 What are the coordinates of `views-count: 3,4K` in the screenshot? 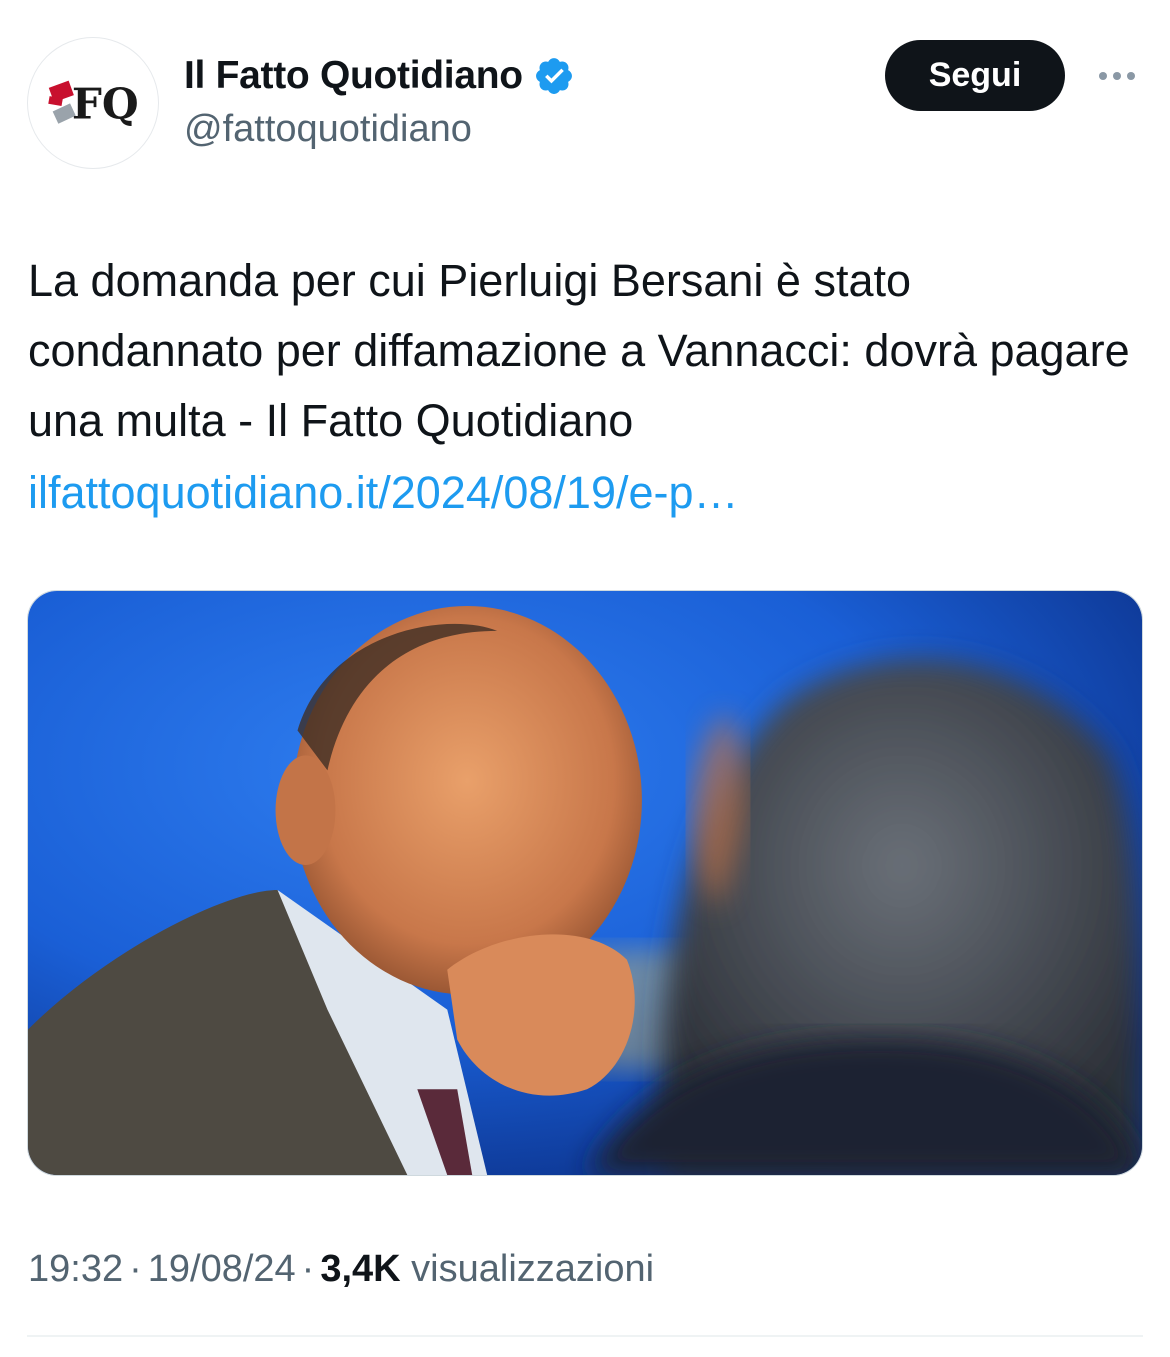 It's located at (360, 1269).